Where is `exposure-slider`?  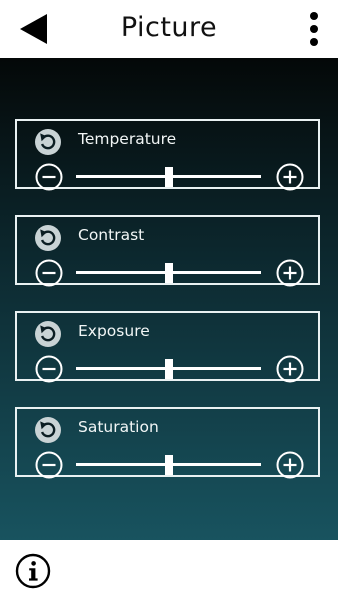
exposure-slider is located at coordinates (168, 369).